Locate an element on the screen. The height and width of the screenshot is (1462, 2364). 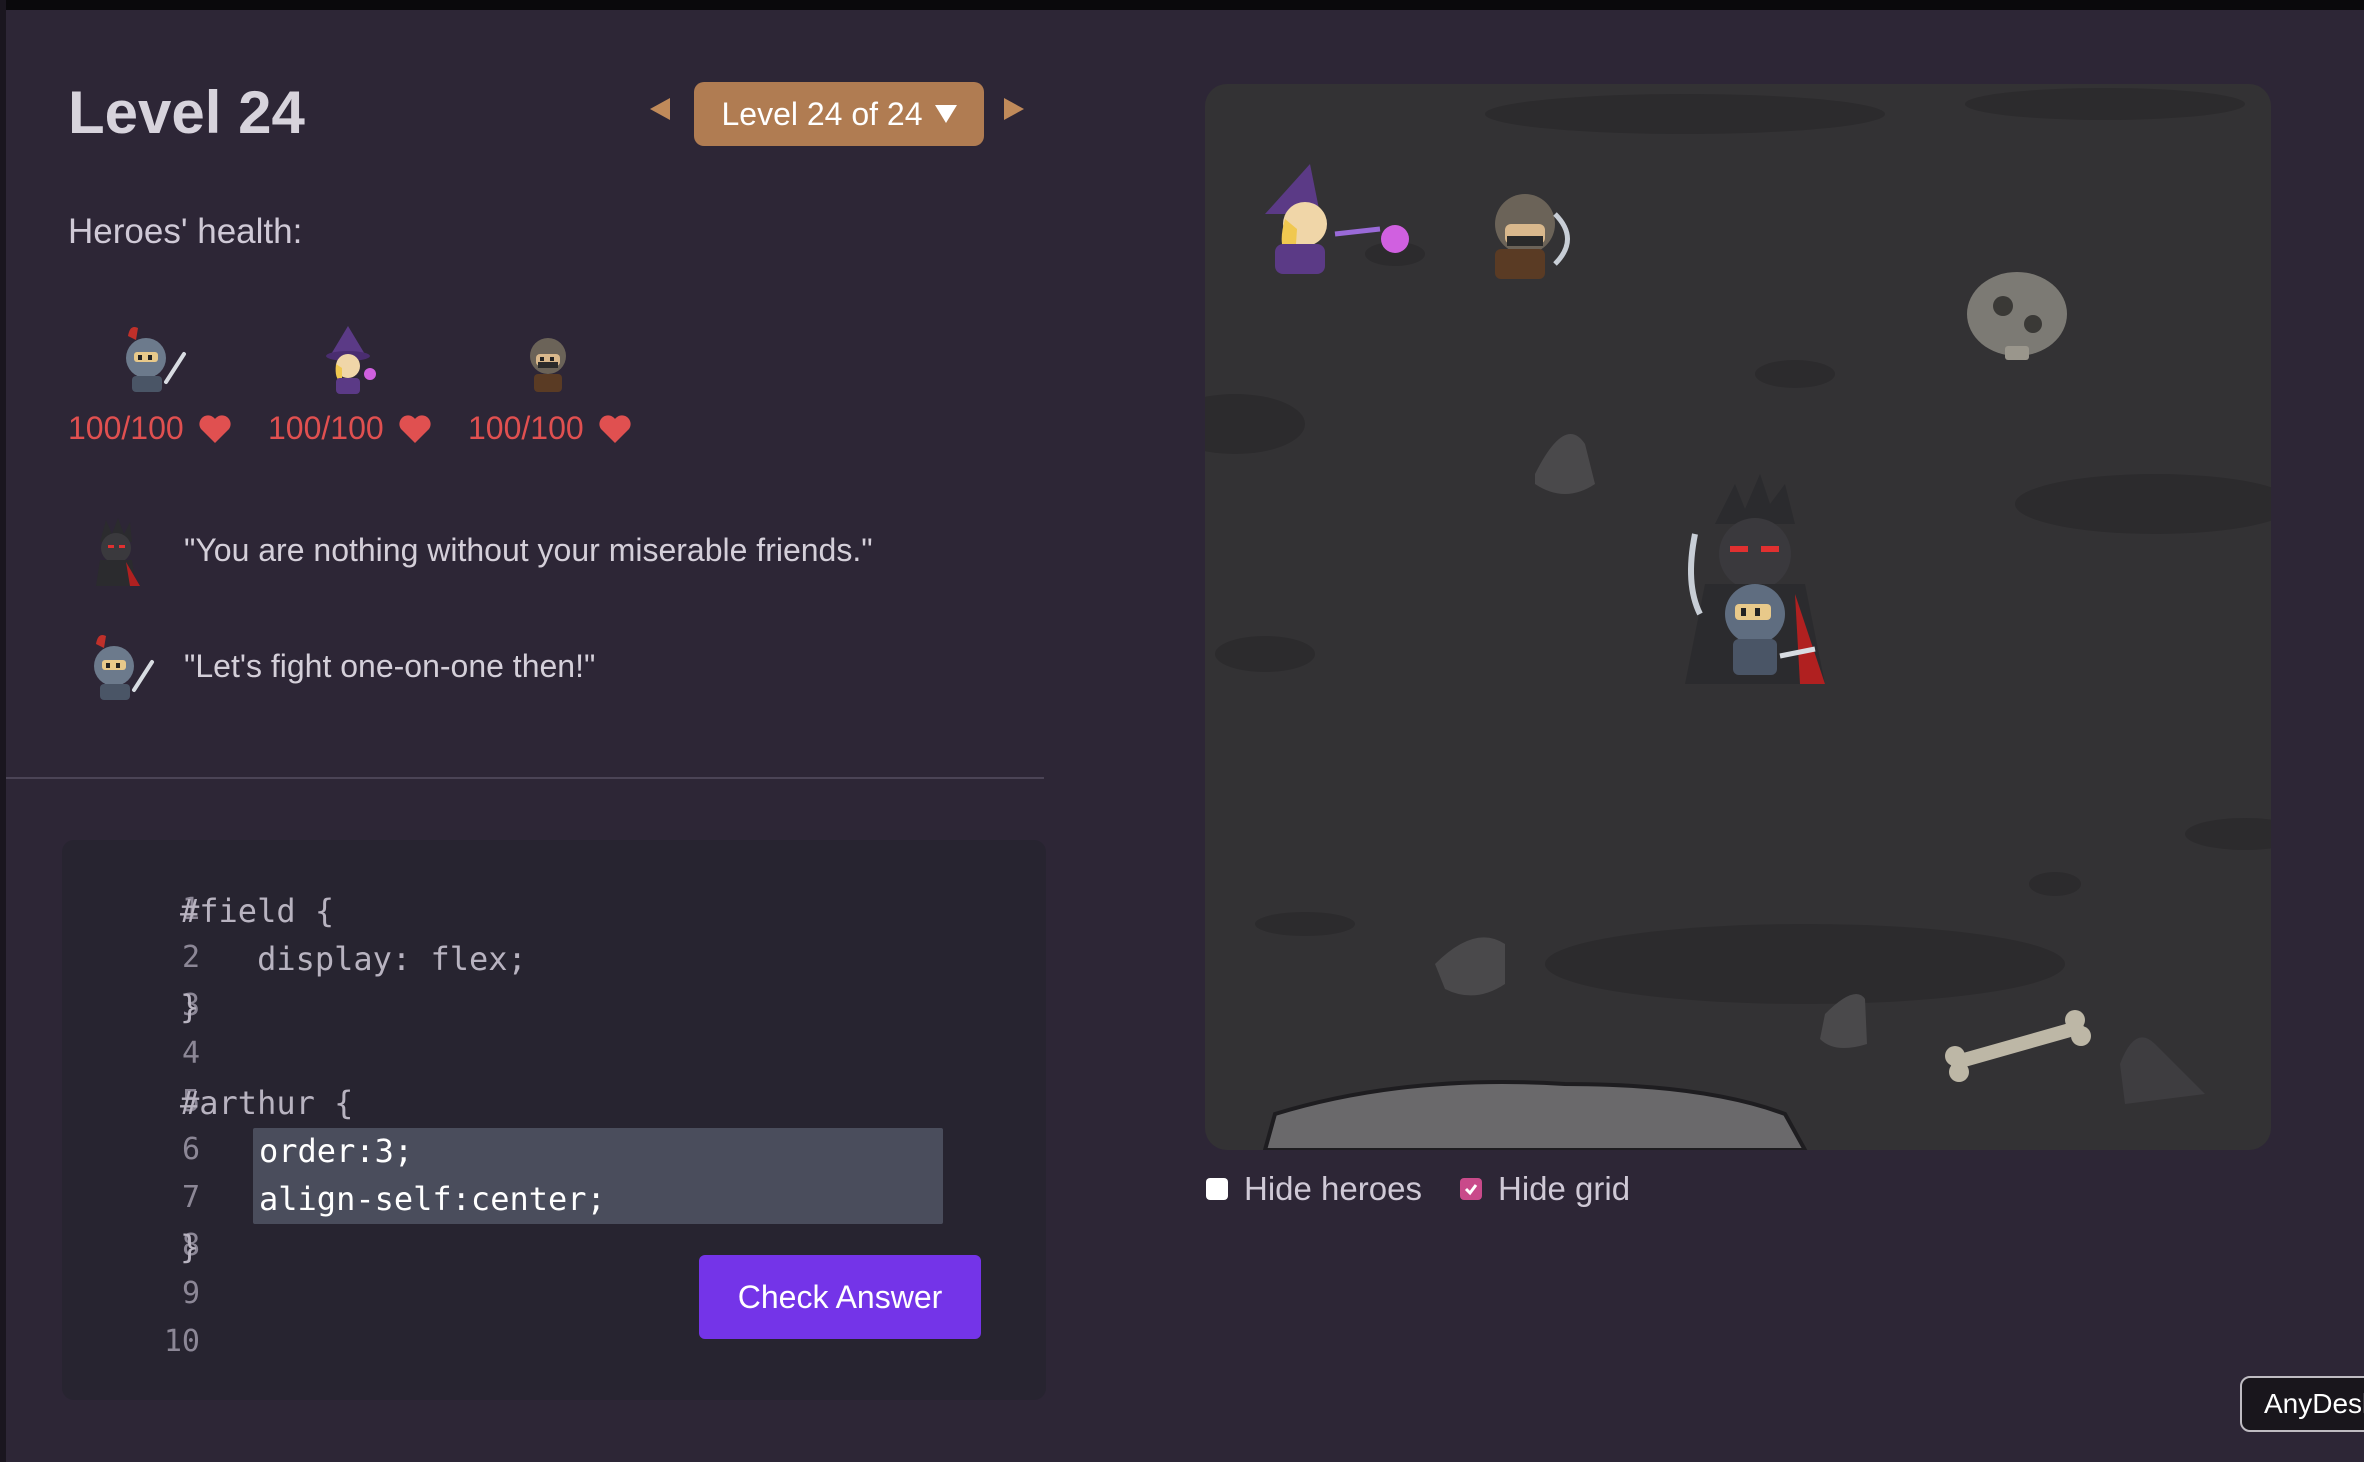
window-top-bar is located at coordinates (1182, 5).